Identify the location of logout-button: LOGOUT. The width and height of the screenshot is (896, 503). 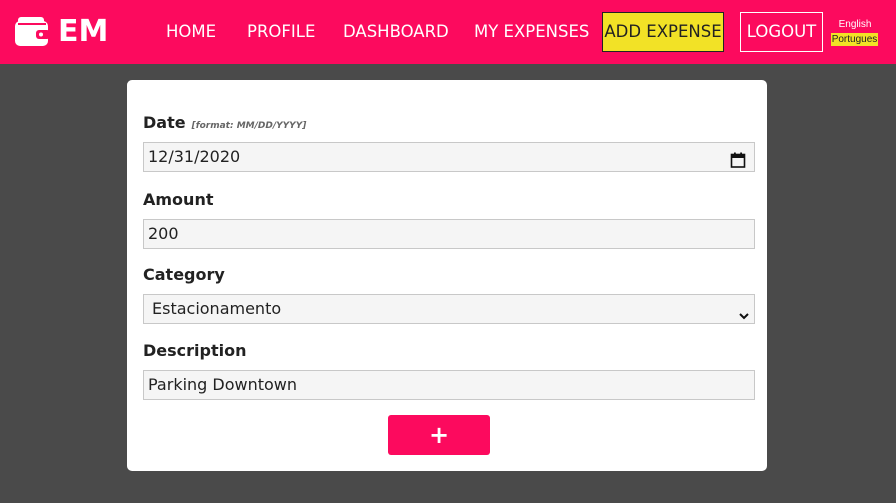
(781, 32).